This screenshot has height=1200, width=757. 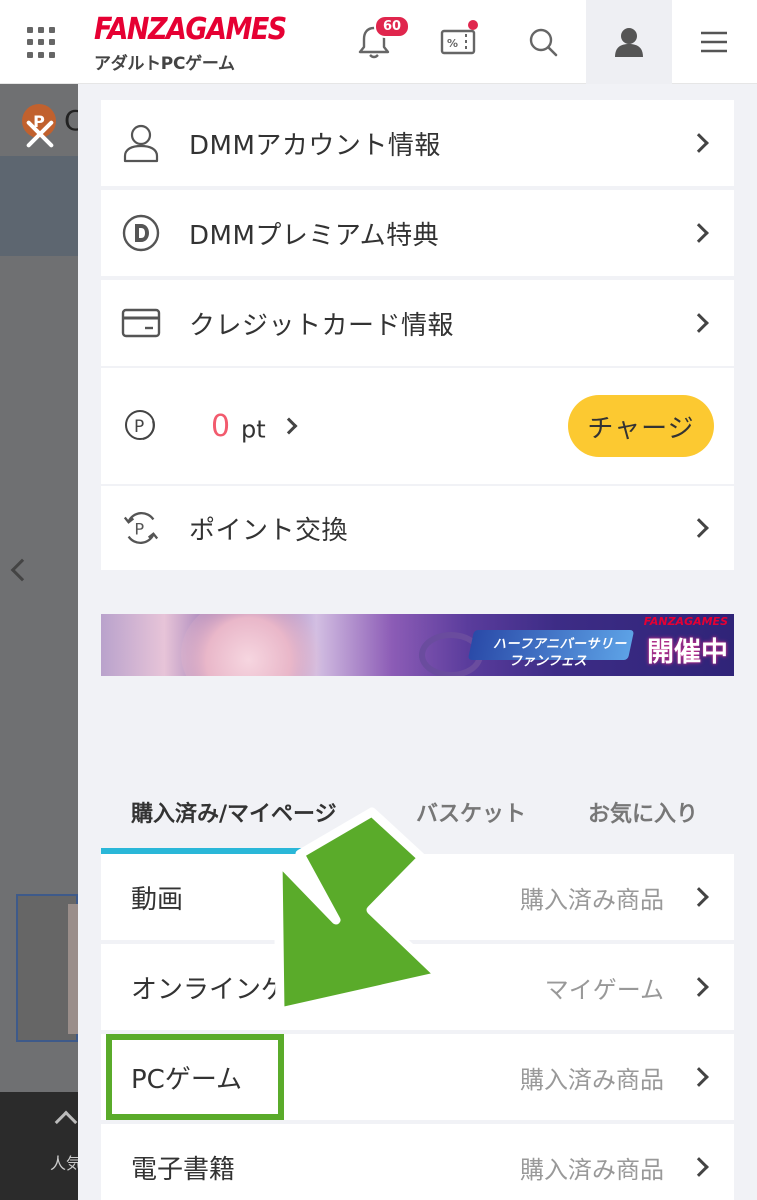 What do you see at coordinates (39, 642) in the screenshot?
I see `background-overlay: P C 人気` at bounding box center [39, 642].